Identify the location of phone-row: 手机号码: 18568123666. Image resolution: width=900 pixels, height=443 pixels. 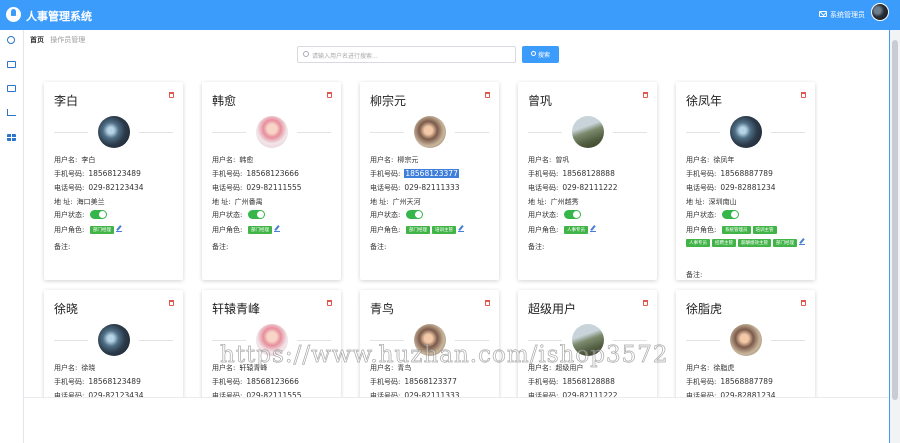
(255, 382).